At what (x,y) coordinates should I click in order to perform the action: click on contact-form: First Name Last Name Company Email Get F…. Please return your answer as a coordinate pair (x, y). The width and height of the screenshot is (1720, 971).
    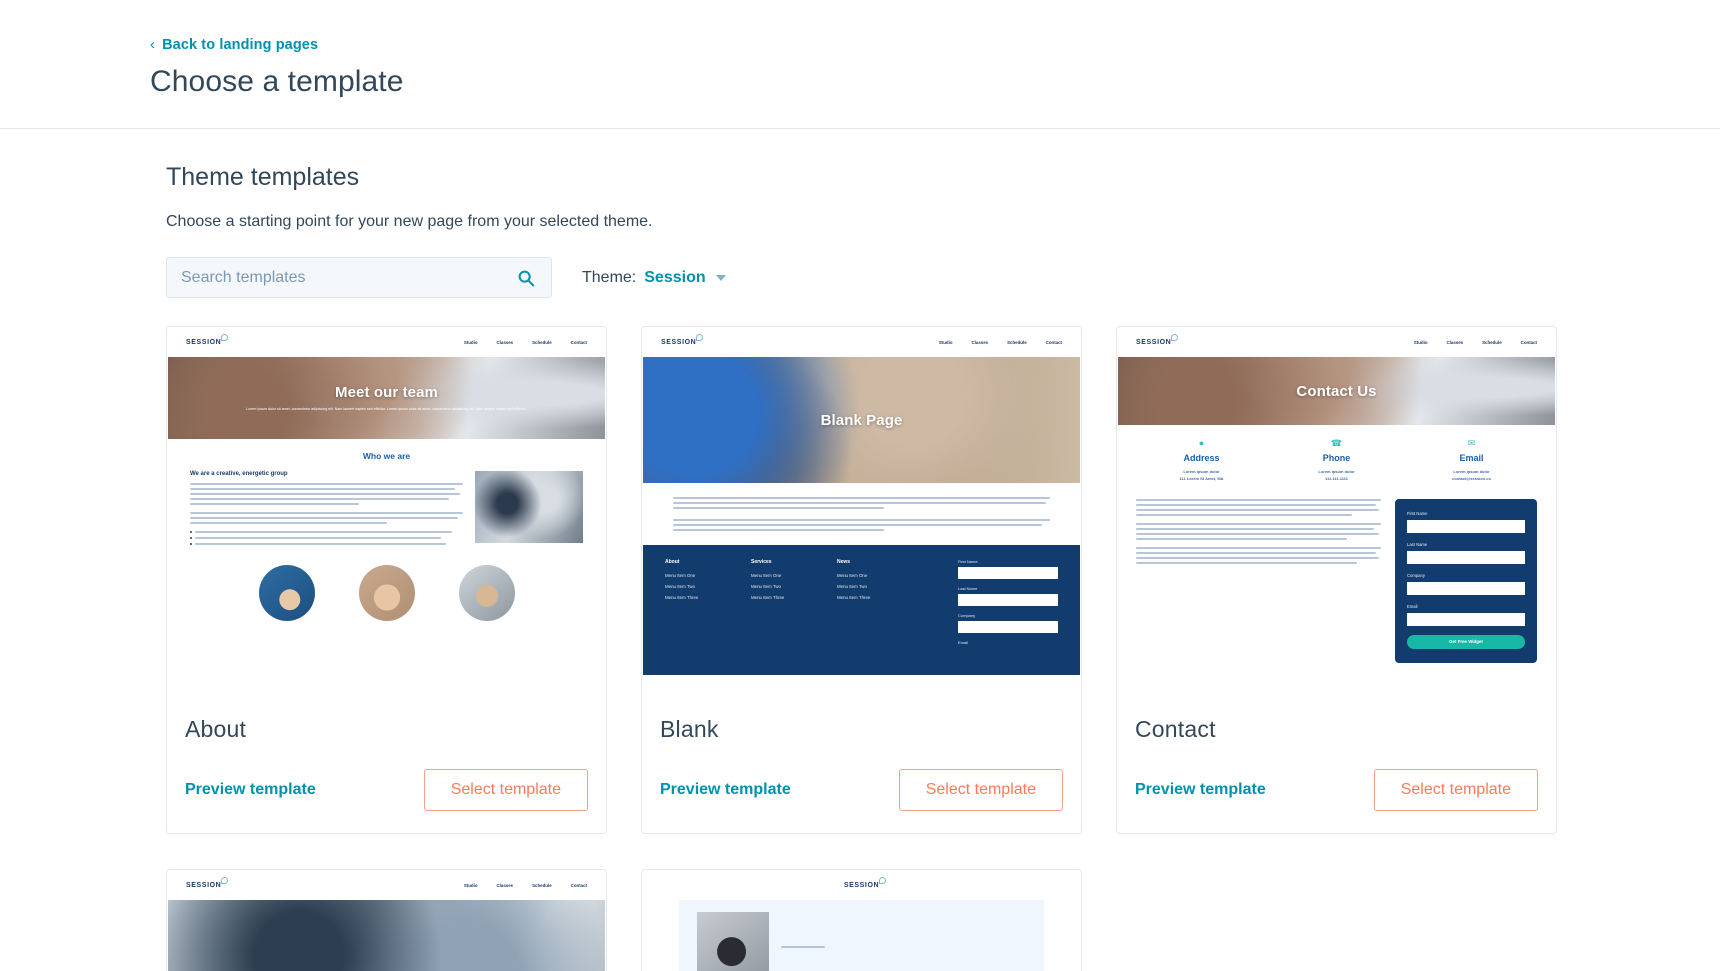
    Looking at the image, I should click on (1466, 580).